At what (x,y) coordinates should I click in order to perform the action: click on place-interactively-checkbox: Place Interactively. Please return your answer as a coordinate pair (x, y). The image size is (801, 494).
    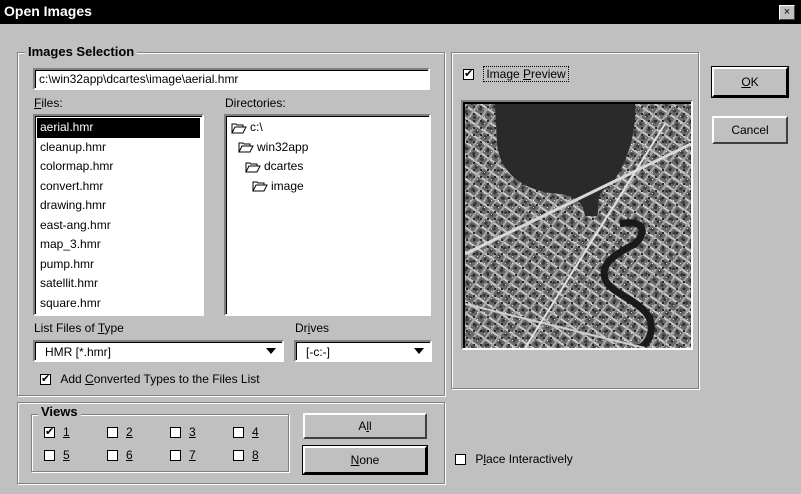
    Looking at the image, I should click on (514, 459).